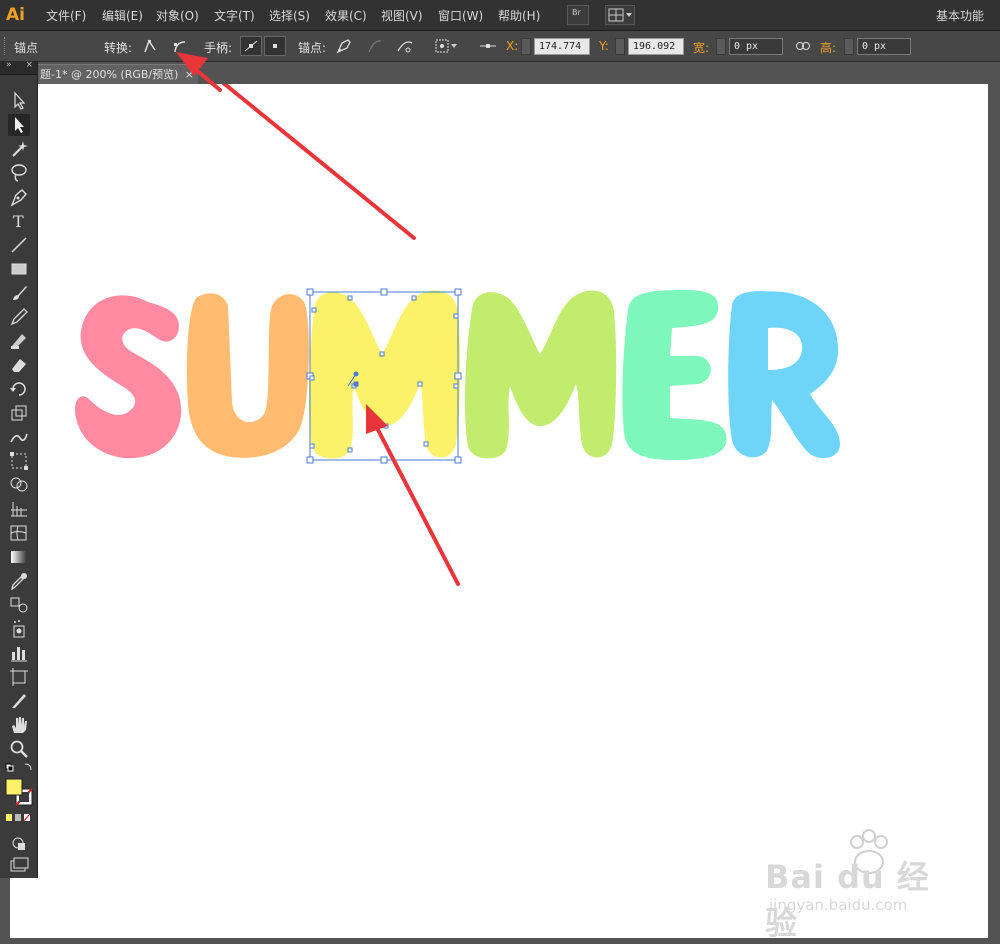  What do you see at coordinates (128, 377) in the screenshot?
I see `letter-s` at bounding box center [128, 377].